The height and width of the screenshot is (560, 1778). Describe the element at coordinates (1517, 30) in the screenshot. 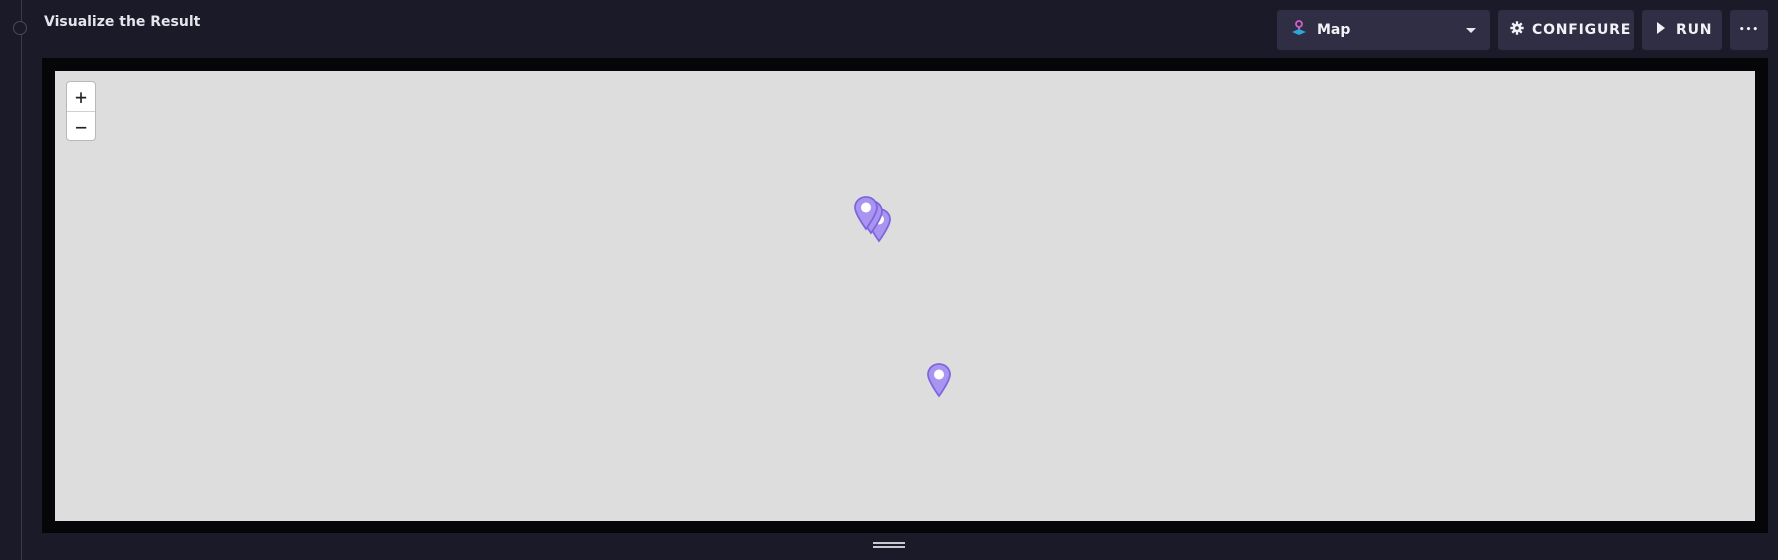

I see `gear-icon` at that location.